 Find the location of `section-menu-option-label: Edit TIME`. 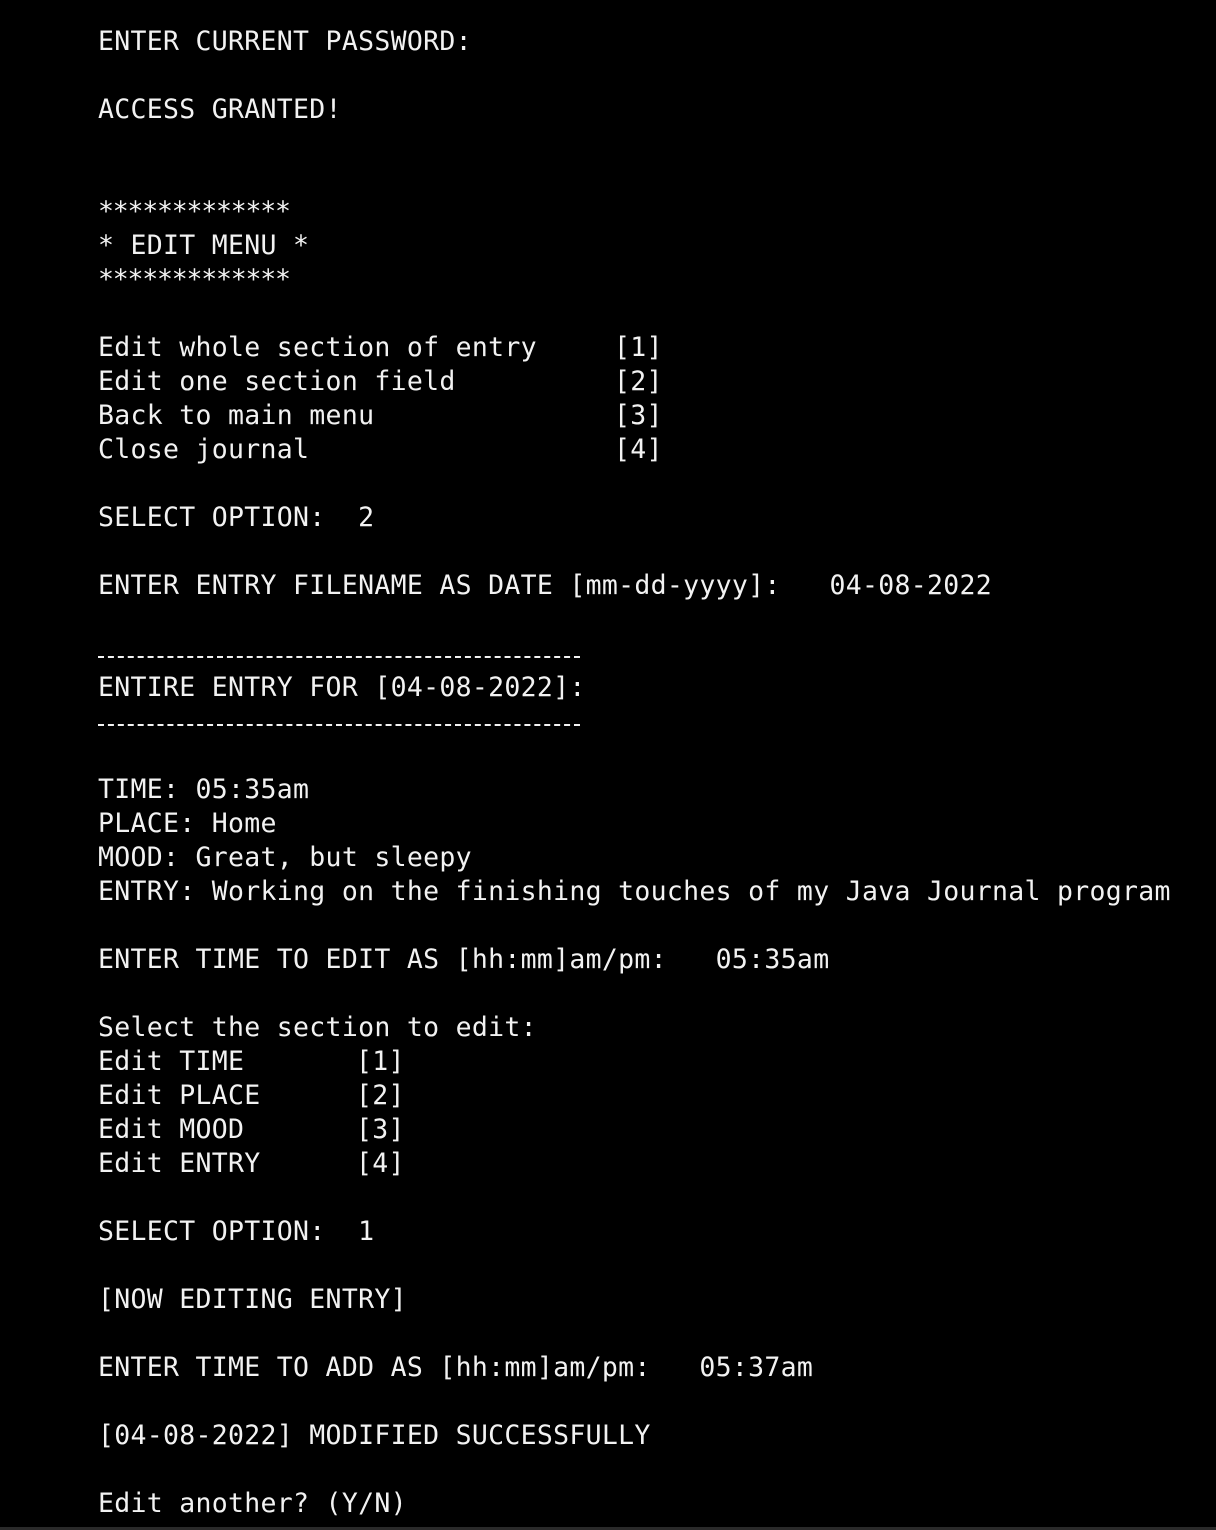

section-menu-option-label: Edit TIME is located at coordinates (171, 1061).